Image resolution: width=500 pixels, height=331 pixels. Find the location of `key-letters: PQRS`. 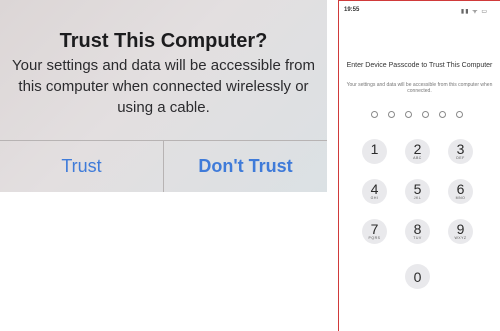

key-letters: PQRS is located at coordinates (374, 238).